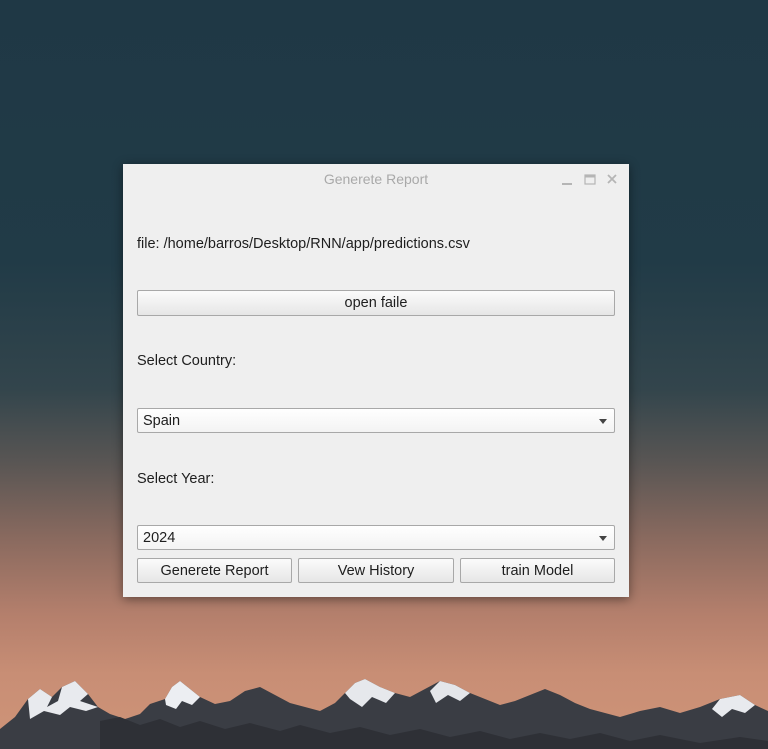 The height and width of the screenshot is (749, 768). I want to click on open-file-button: open faile, so click(376, 303).